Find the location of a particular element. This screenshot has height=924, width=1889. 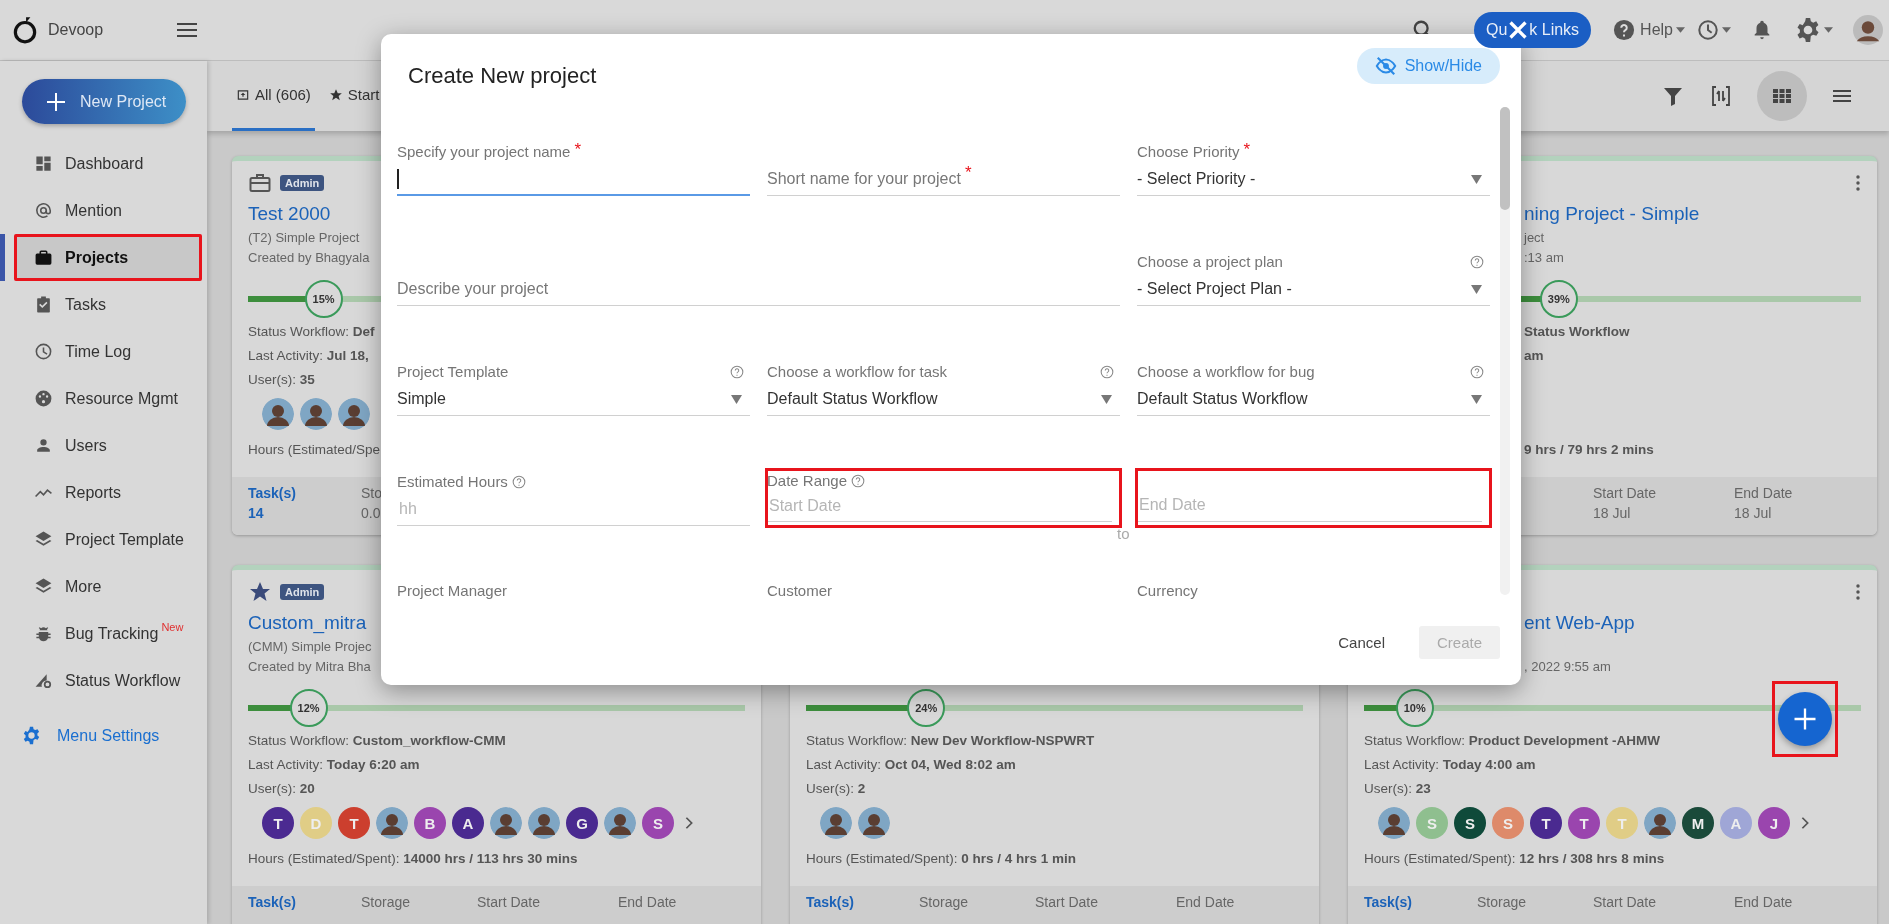

sort-icon is located at coordinates (1721, 96).